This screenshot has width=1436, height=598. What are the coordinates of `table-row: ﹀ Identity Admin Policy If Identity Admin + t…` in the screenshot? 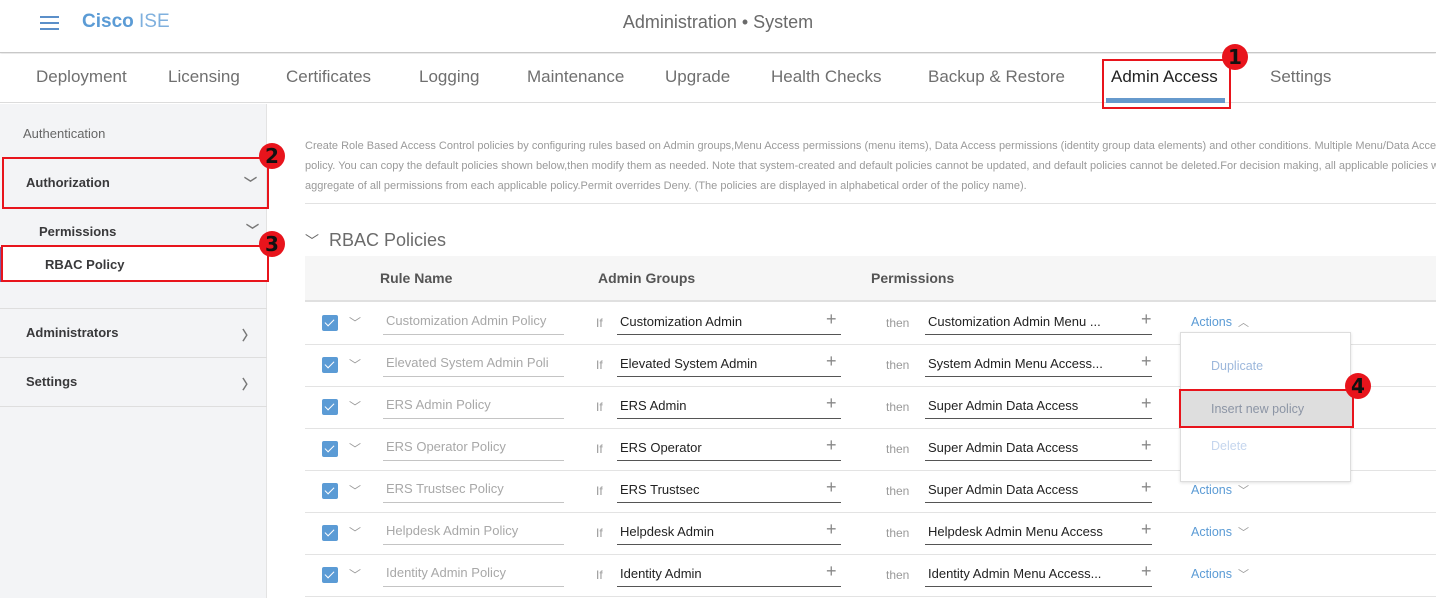 It's located at (870, 576).